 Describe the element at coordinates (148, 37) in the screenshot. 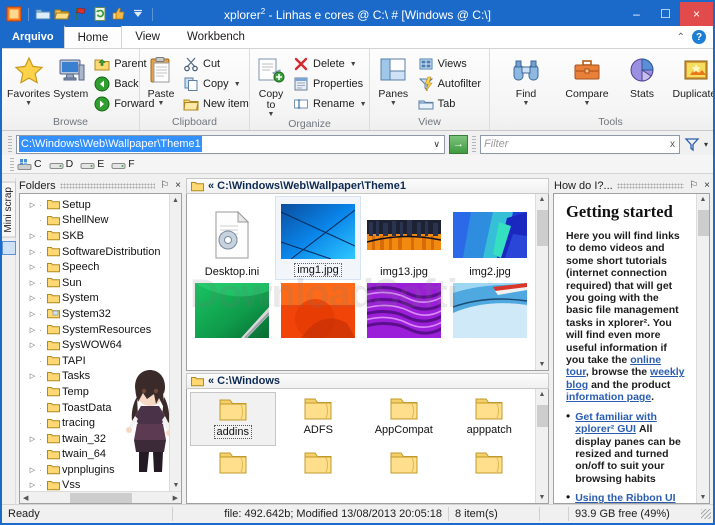

I see `tab-view: View` at that location.